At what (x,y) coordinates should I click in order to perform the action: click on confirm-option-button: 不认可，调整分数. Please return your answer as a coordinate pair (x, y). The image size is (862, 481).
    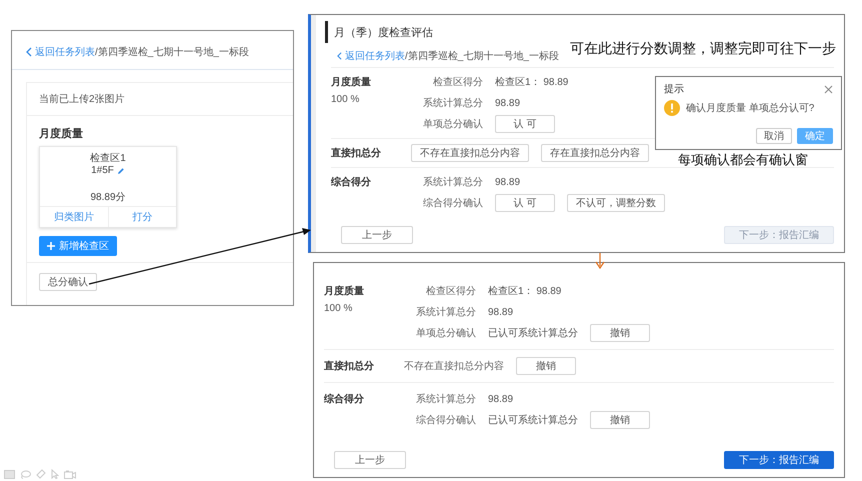
    Looking at the image, I should click on (616, 203).